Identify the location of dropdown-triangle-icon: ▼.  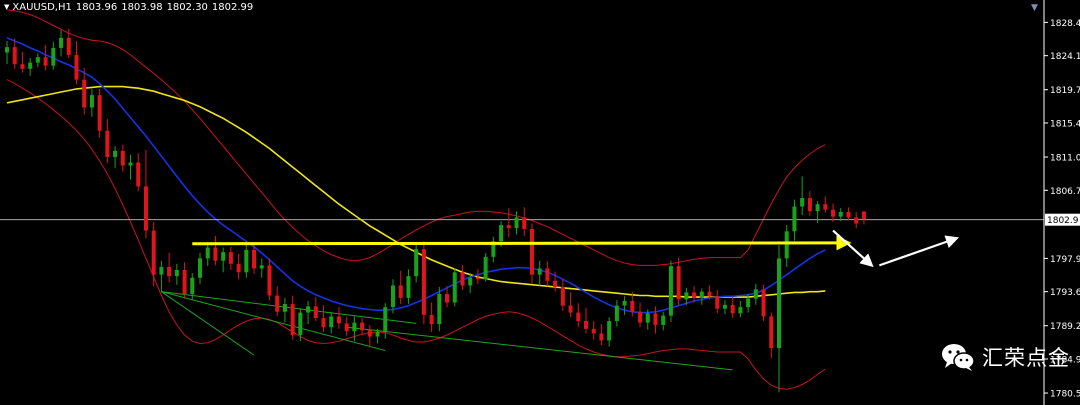
(6, 7).